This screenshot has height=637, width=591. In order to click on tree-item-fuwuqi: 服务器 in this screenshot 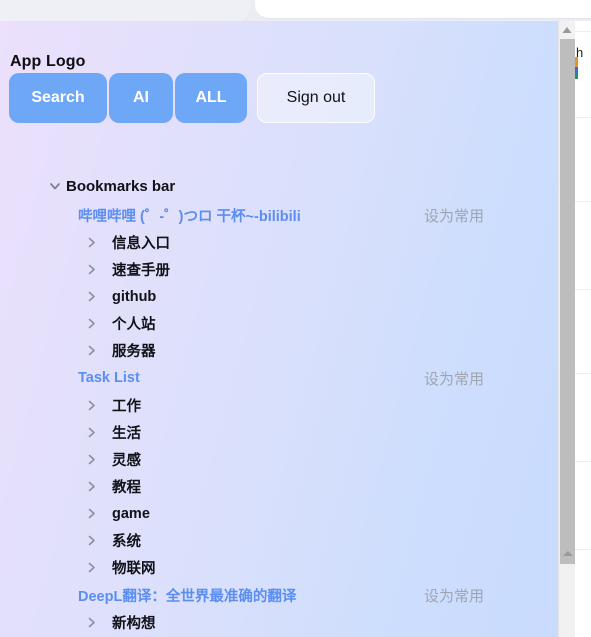, I will do `click(285, 350)`.